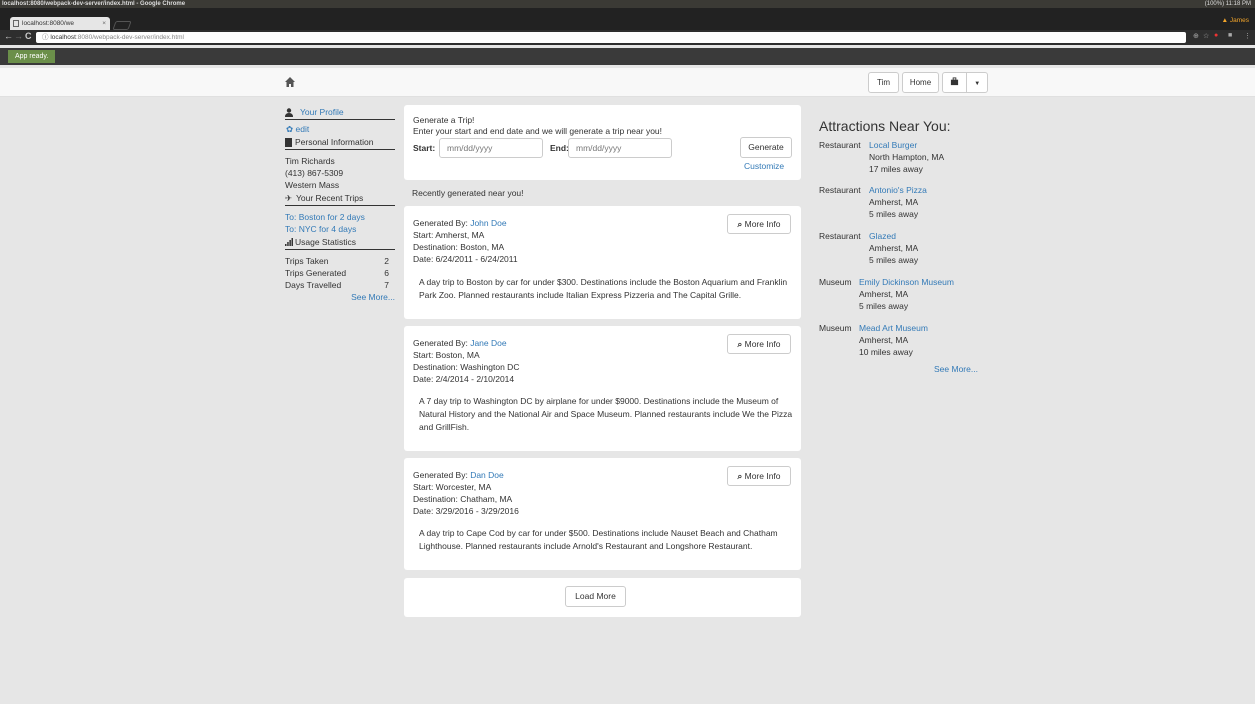  Describe the element at coordinates (886, 352) in the screenshot. I see `attraction-distance: 10 miles away` at that location.